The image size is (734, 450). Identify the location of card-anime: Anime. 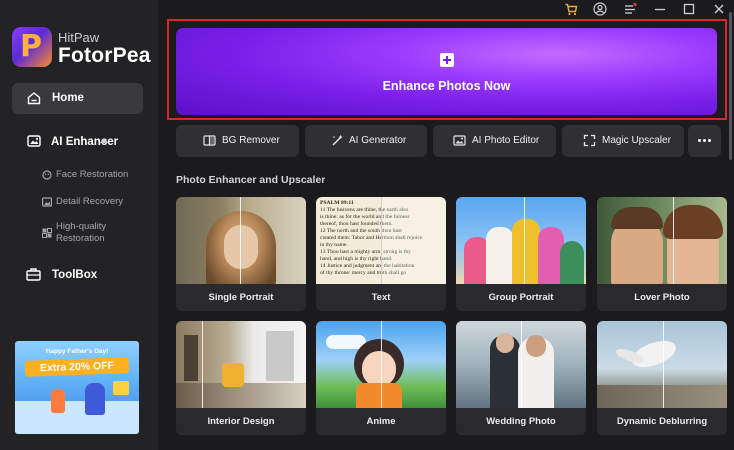
(381, 378).